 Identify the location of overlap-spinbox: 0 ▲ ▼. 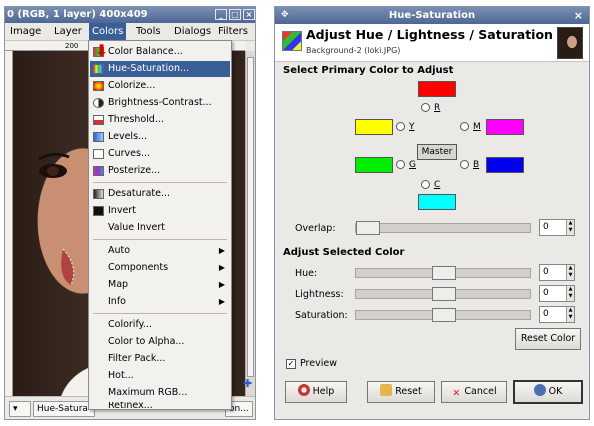
(557, 227).